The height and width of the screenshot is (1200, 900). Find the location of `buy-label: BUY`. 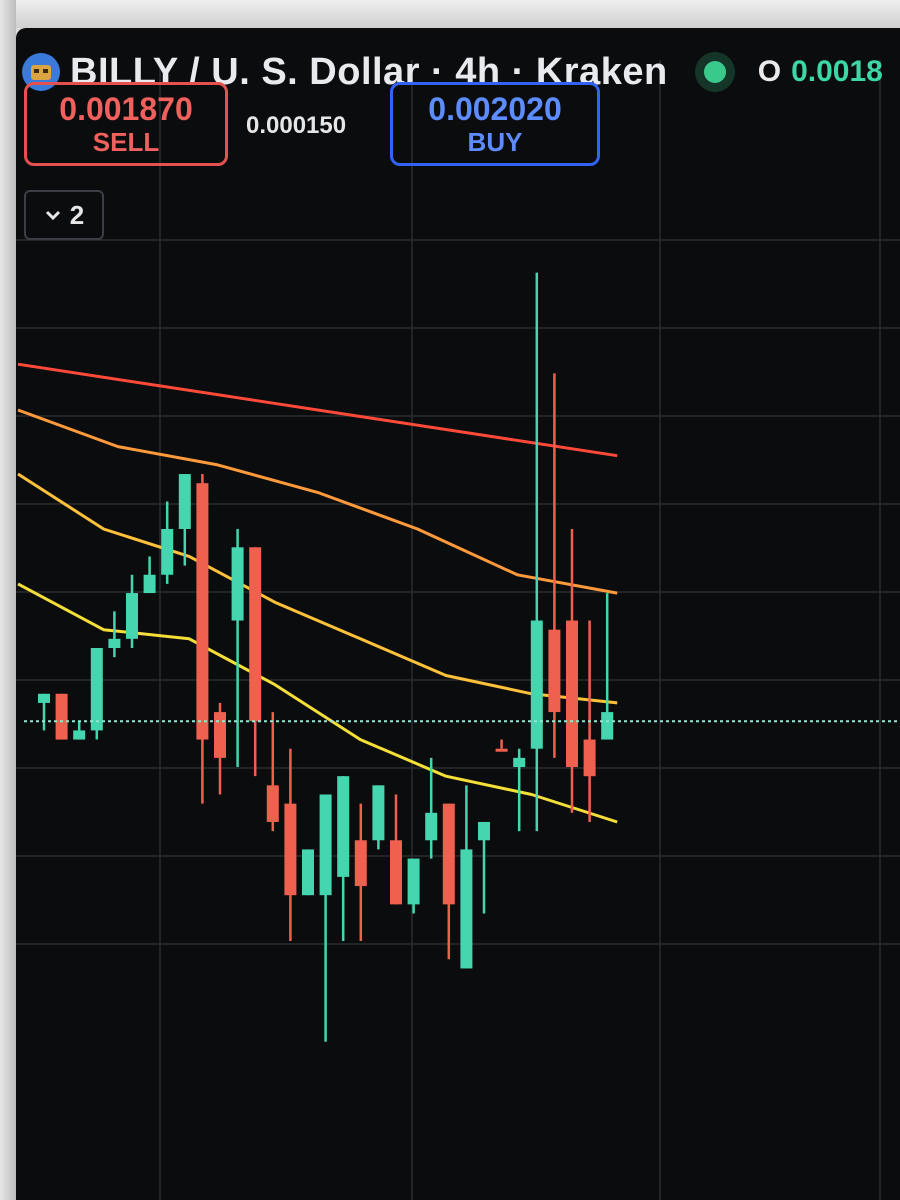

buy-label: BUY is located at coordinates (495, 142).